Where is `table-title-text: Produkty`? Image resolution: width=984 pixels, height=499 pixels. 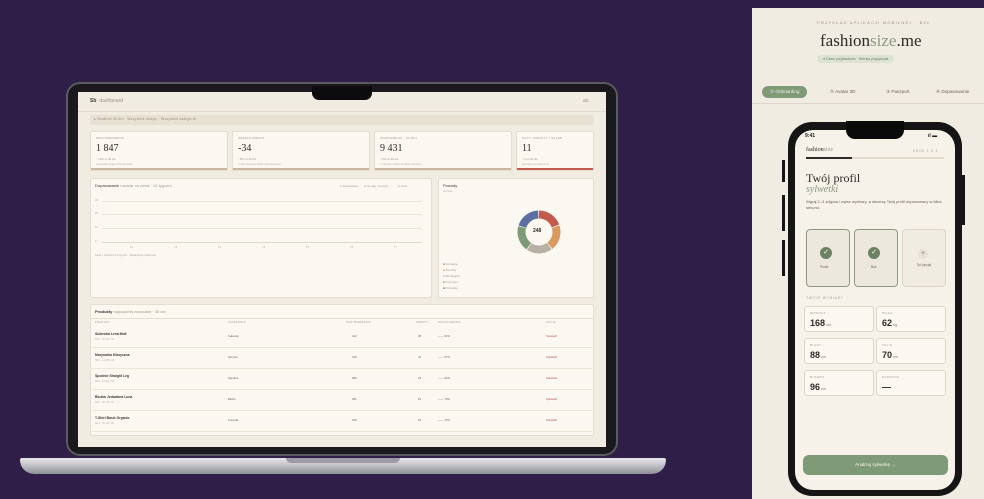
table-title-text: Produkty is located at coordinates (104, 311).